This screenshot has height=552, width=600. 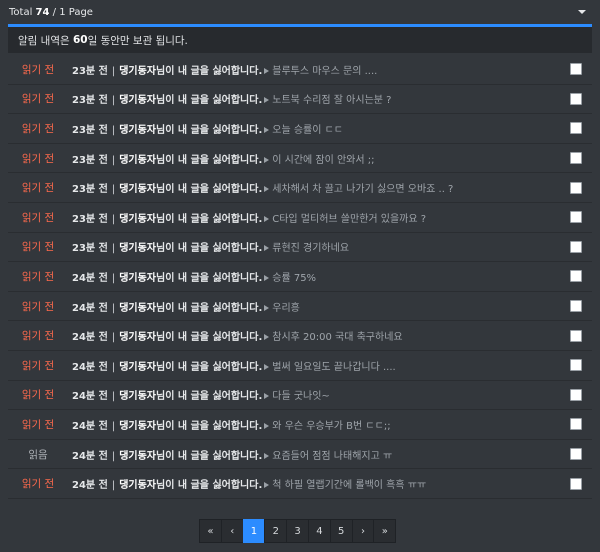 I want to click on first-page-button: «, so click(x=210, y=531).